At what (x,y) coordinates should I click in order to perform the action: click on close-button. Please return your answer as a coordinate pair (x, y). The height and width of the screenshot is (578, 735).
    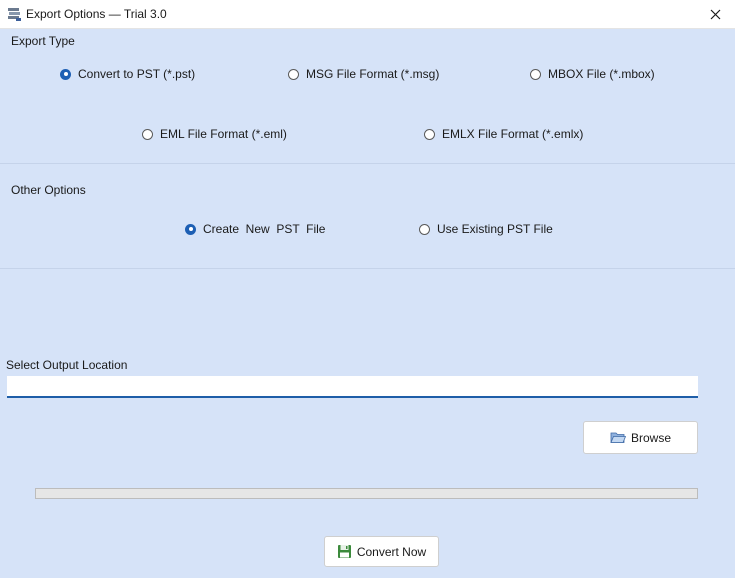
    Looking at the image, I should click on (715, 14).